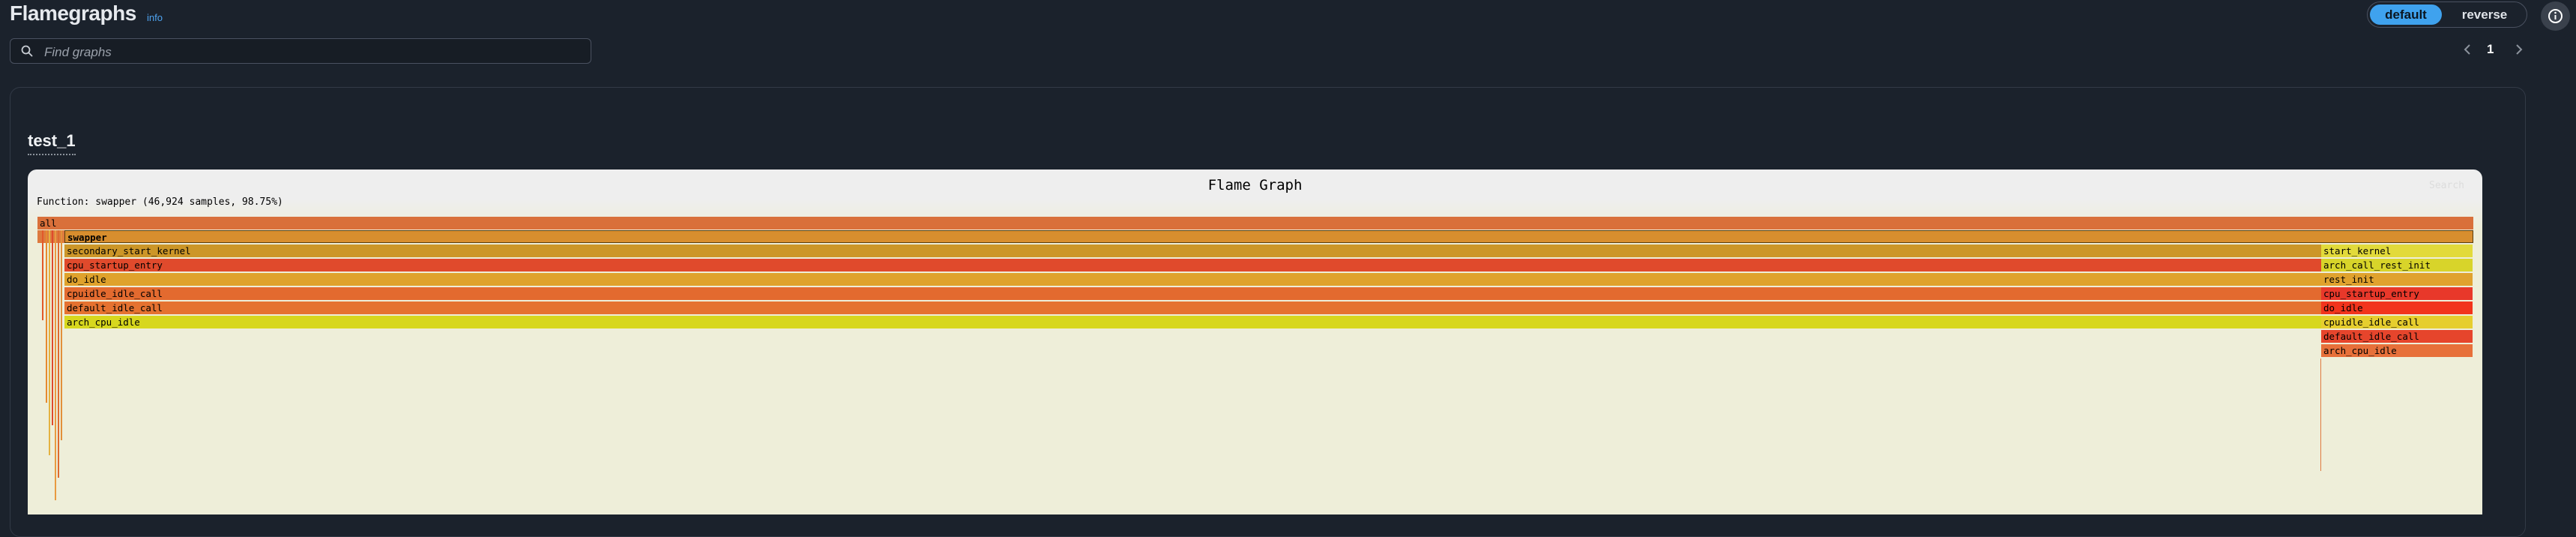 The height and width of the screenshot is (537, 2576). Describe the element at coordinates (2491, 49) in the screenshot. I see `page-number: 1` at that location.